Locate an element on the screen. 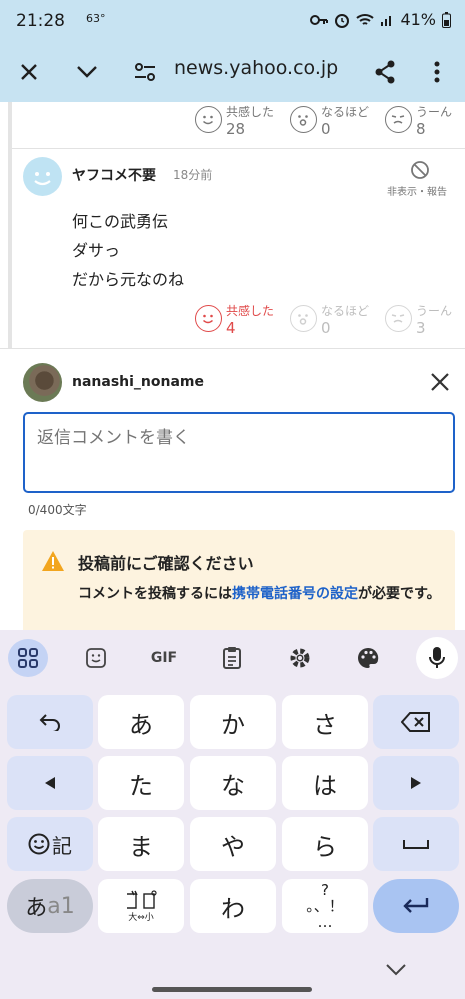  hide-report-link: 非表示・報告 is located at coordinates (417, 190).